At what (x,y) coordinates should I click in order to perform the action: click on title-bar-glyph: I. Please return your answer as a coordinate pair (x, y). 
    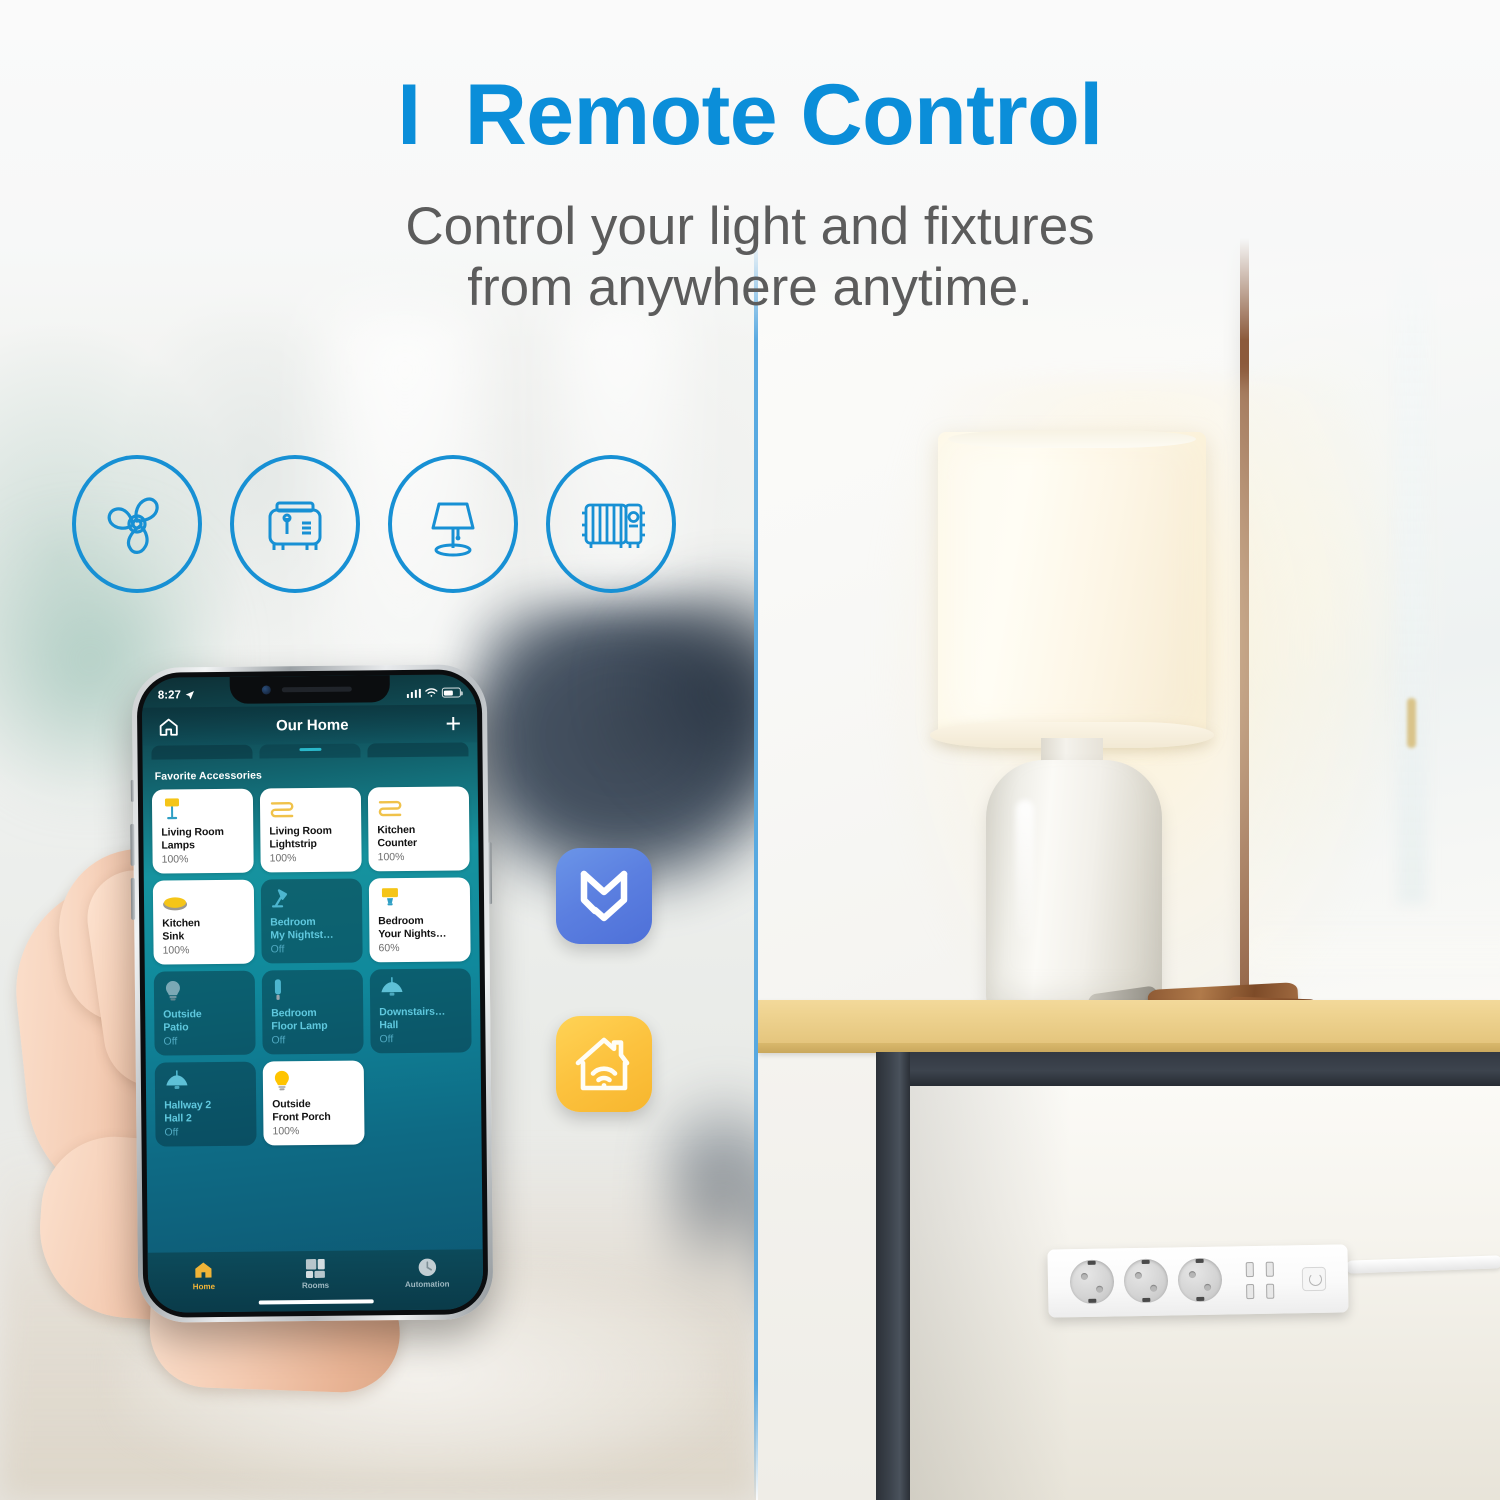
    Looking at the image, I should click on (409, 115).